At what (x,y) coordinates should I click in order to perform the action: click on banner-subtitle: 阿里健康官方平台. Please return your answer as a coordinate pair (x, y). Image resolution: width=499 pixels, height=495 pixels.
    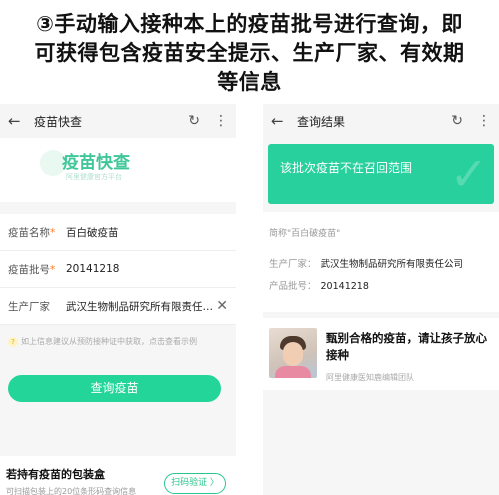
    Looking at the image, I should click on (94, 177).